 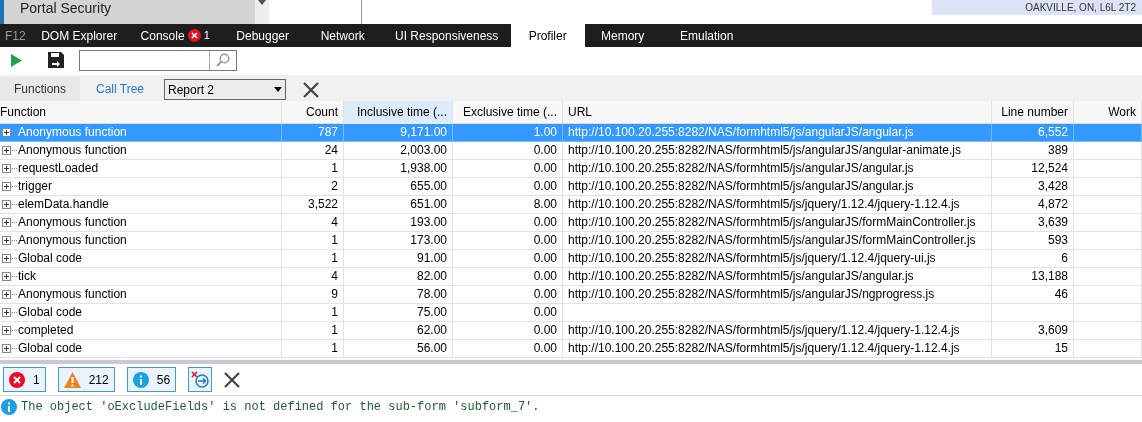 I want to click on inclusive-time: 173.00, so click(x=428, y=240).